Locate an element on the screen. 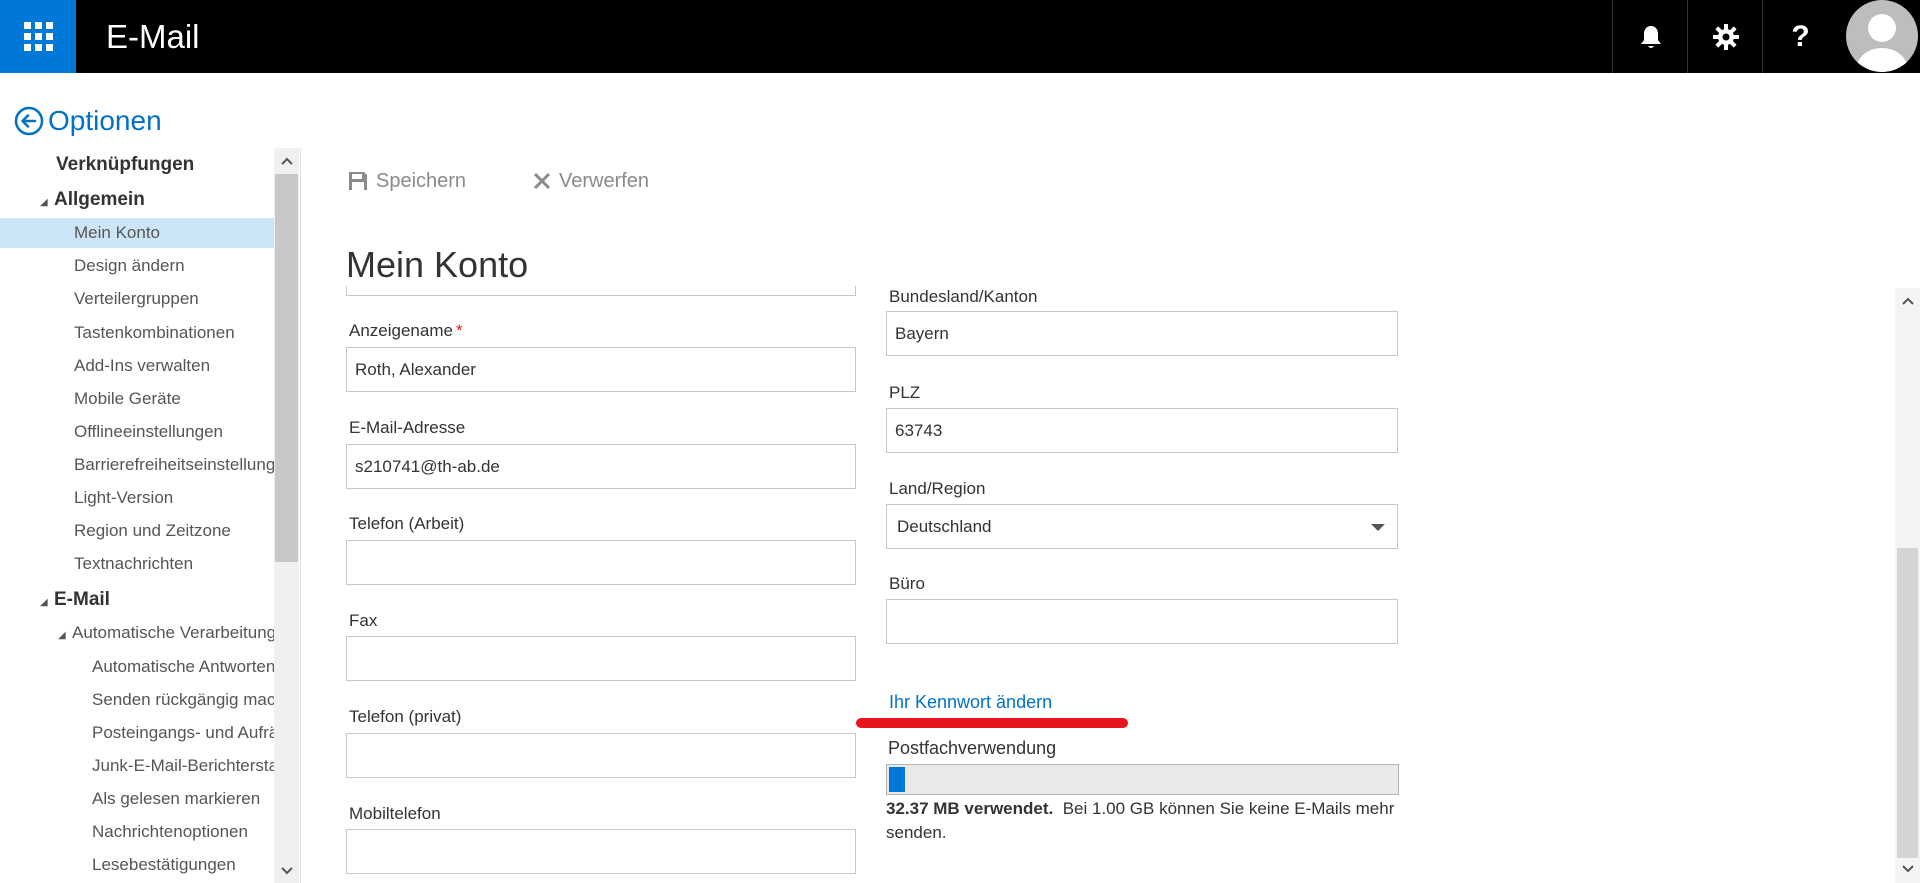 This screenshot has height=883, width=1920. nav-item-region-timezone: Region und Zeitzone is located at coordinates (138, 531).